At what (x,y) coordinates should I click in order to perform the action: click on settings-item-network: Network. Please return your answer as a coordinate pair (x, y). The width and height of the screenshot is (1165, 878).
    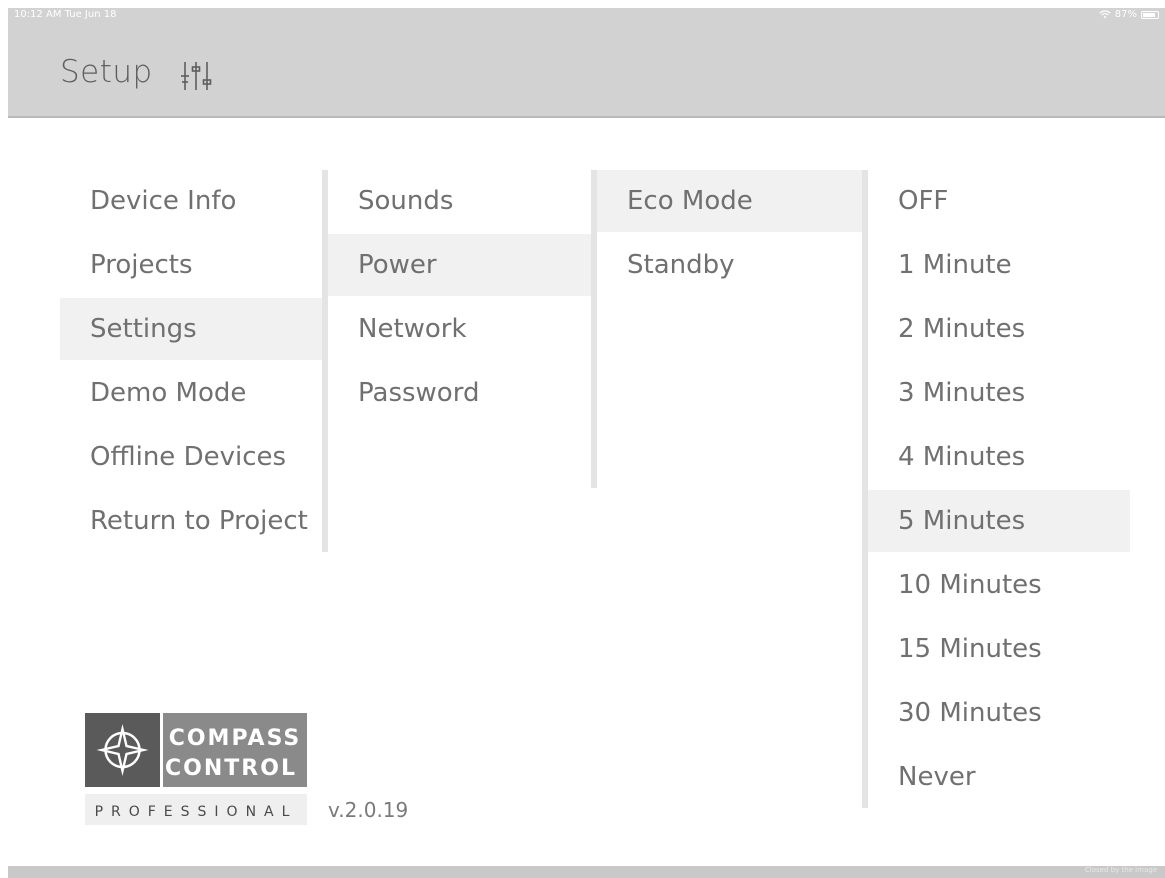
    Looking at the image, I should click on (459, 329).